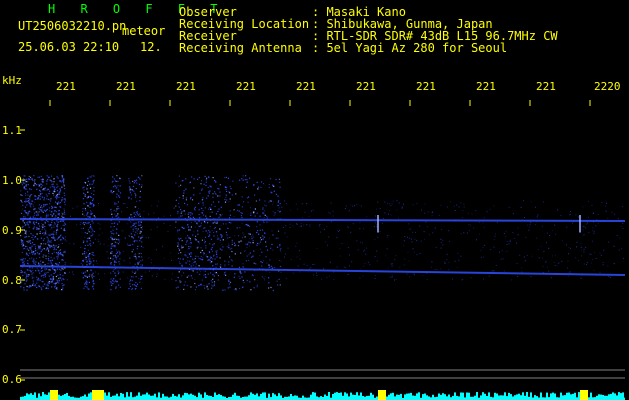 Image resolution: width=629 pixels, height=400 pixels. I want to click on level-peak, so click(584, 395).